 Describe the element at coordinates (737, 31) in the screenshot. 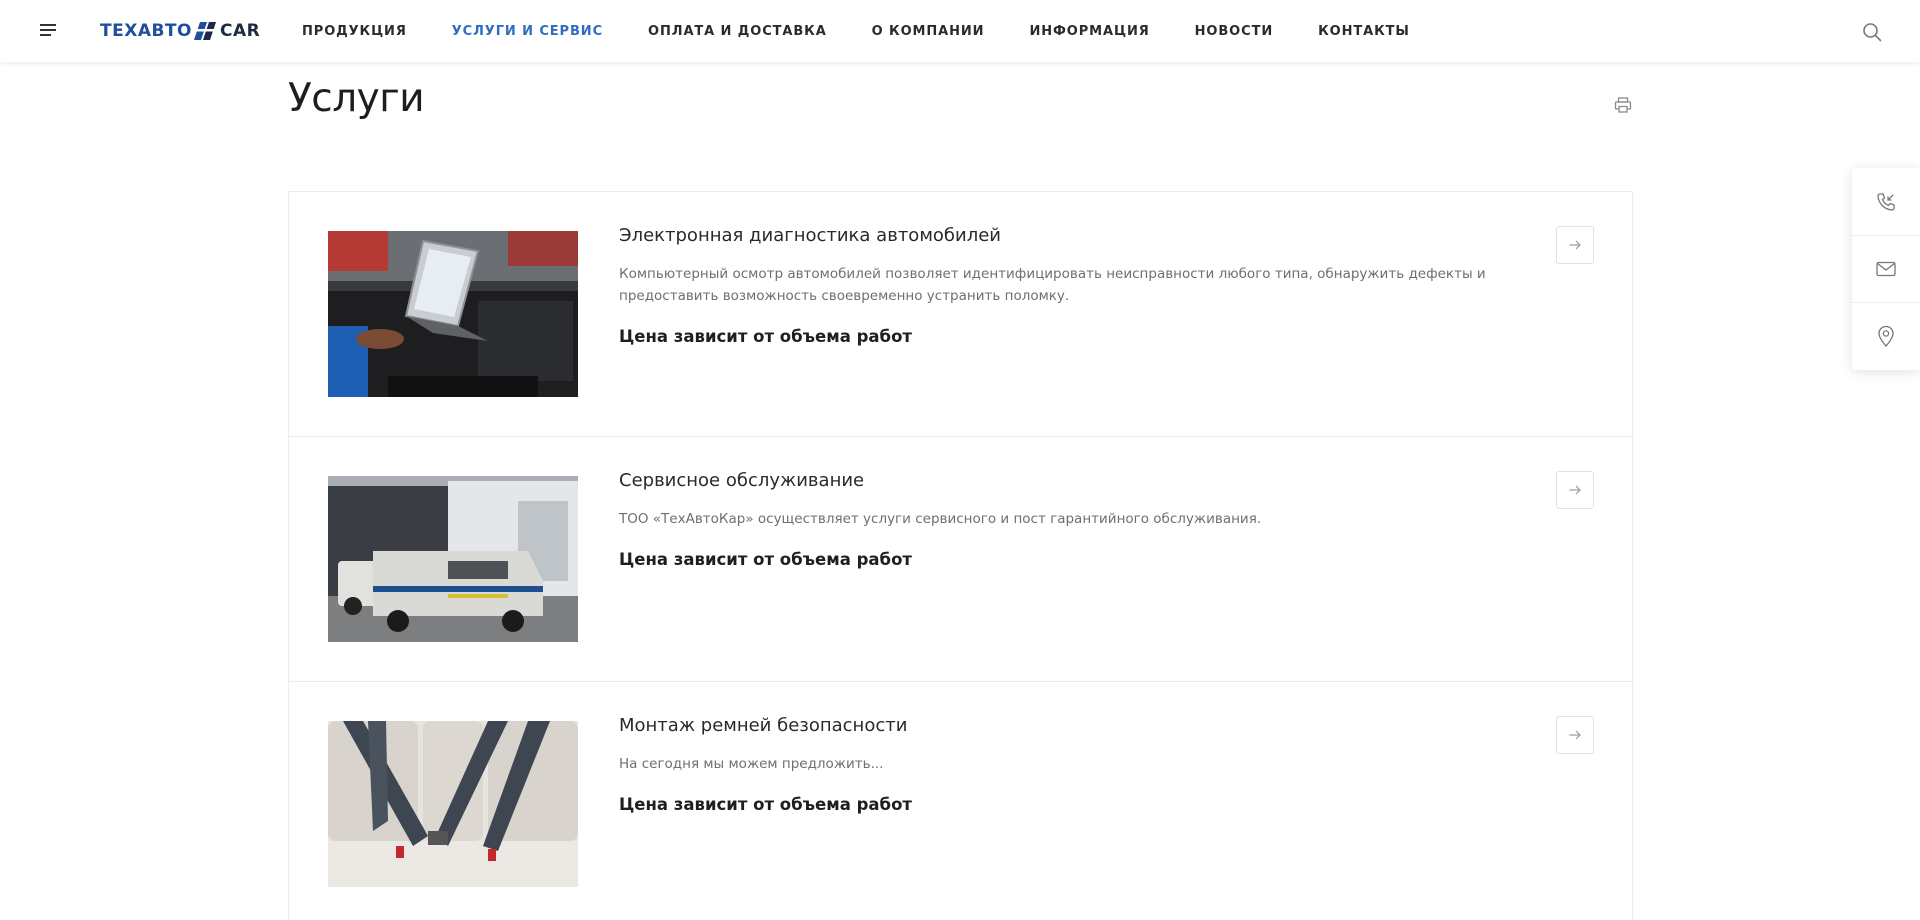

I see `nav-item-payment-delivery: ОПЛАТА И ДОСТАВКА` at that location.